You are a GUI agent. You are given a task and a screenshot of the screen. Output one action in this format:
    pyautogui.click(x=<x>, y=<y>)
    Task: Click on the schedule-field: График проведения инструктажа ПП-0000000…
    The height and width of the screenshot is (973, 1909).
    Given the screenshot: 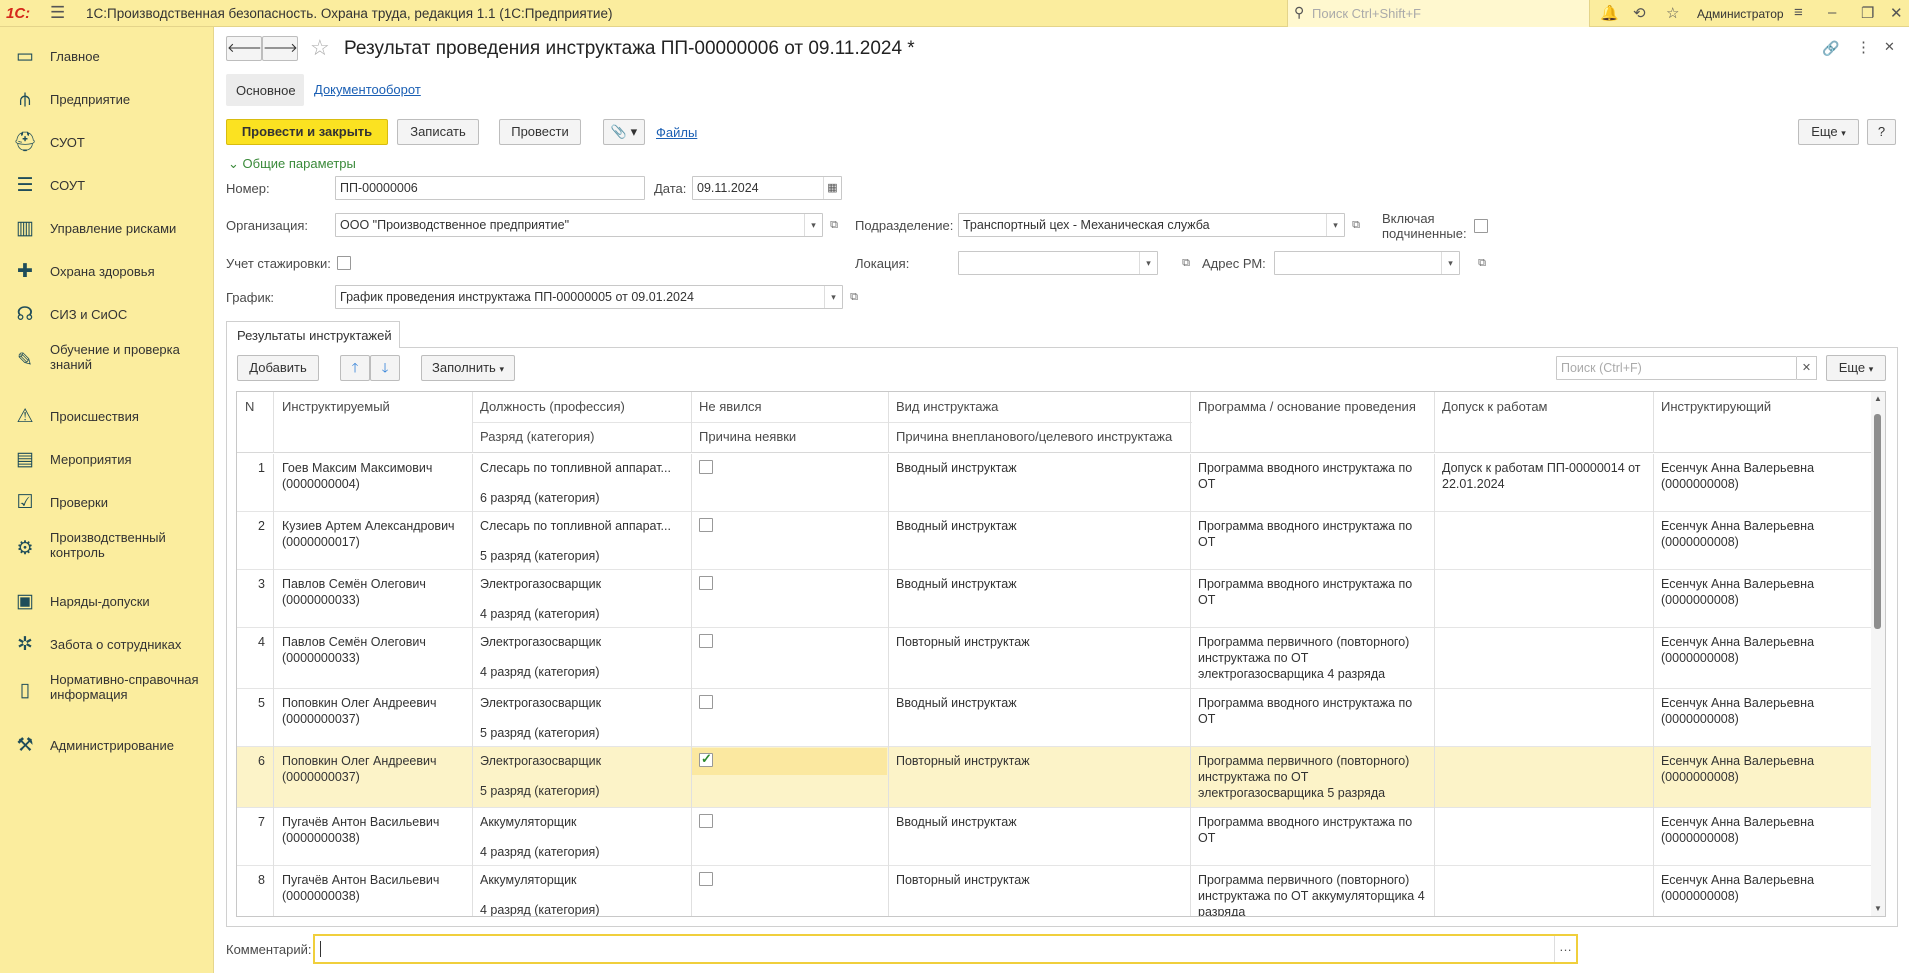 What is the action you would take?
    pyautogui.click(x=589, y=297)
    